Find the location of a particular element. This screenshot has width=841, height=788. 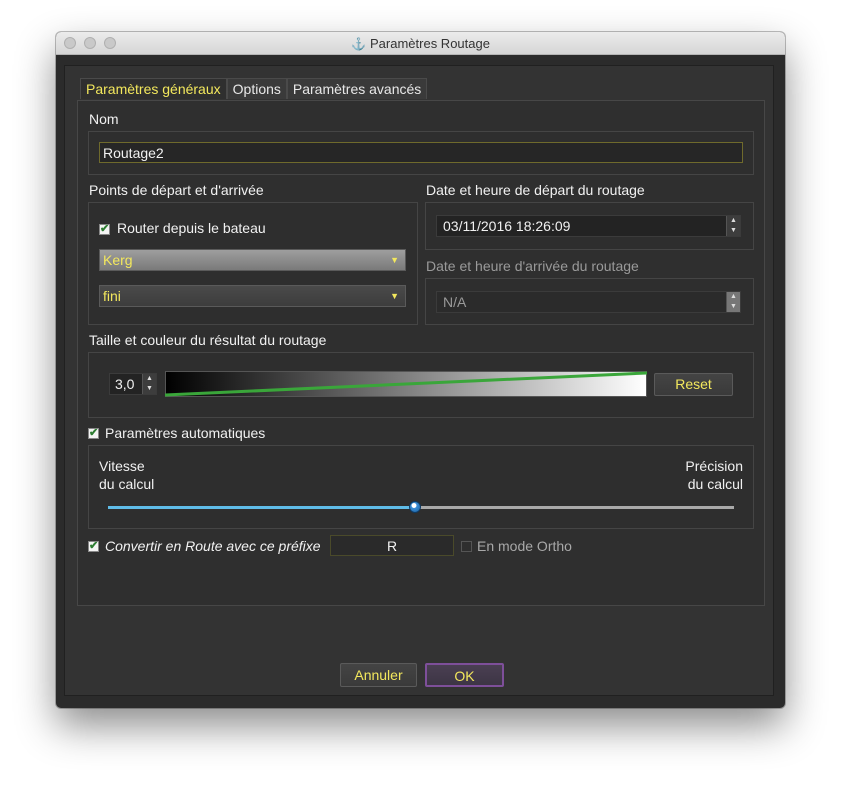

end-point-value: fini is located at coordinates (112, 296).